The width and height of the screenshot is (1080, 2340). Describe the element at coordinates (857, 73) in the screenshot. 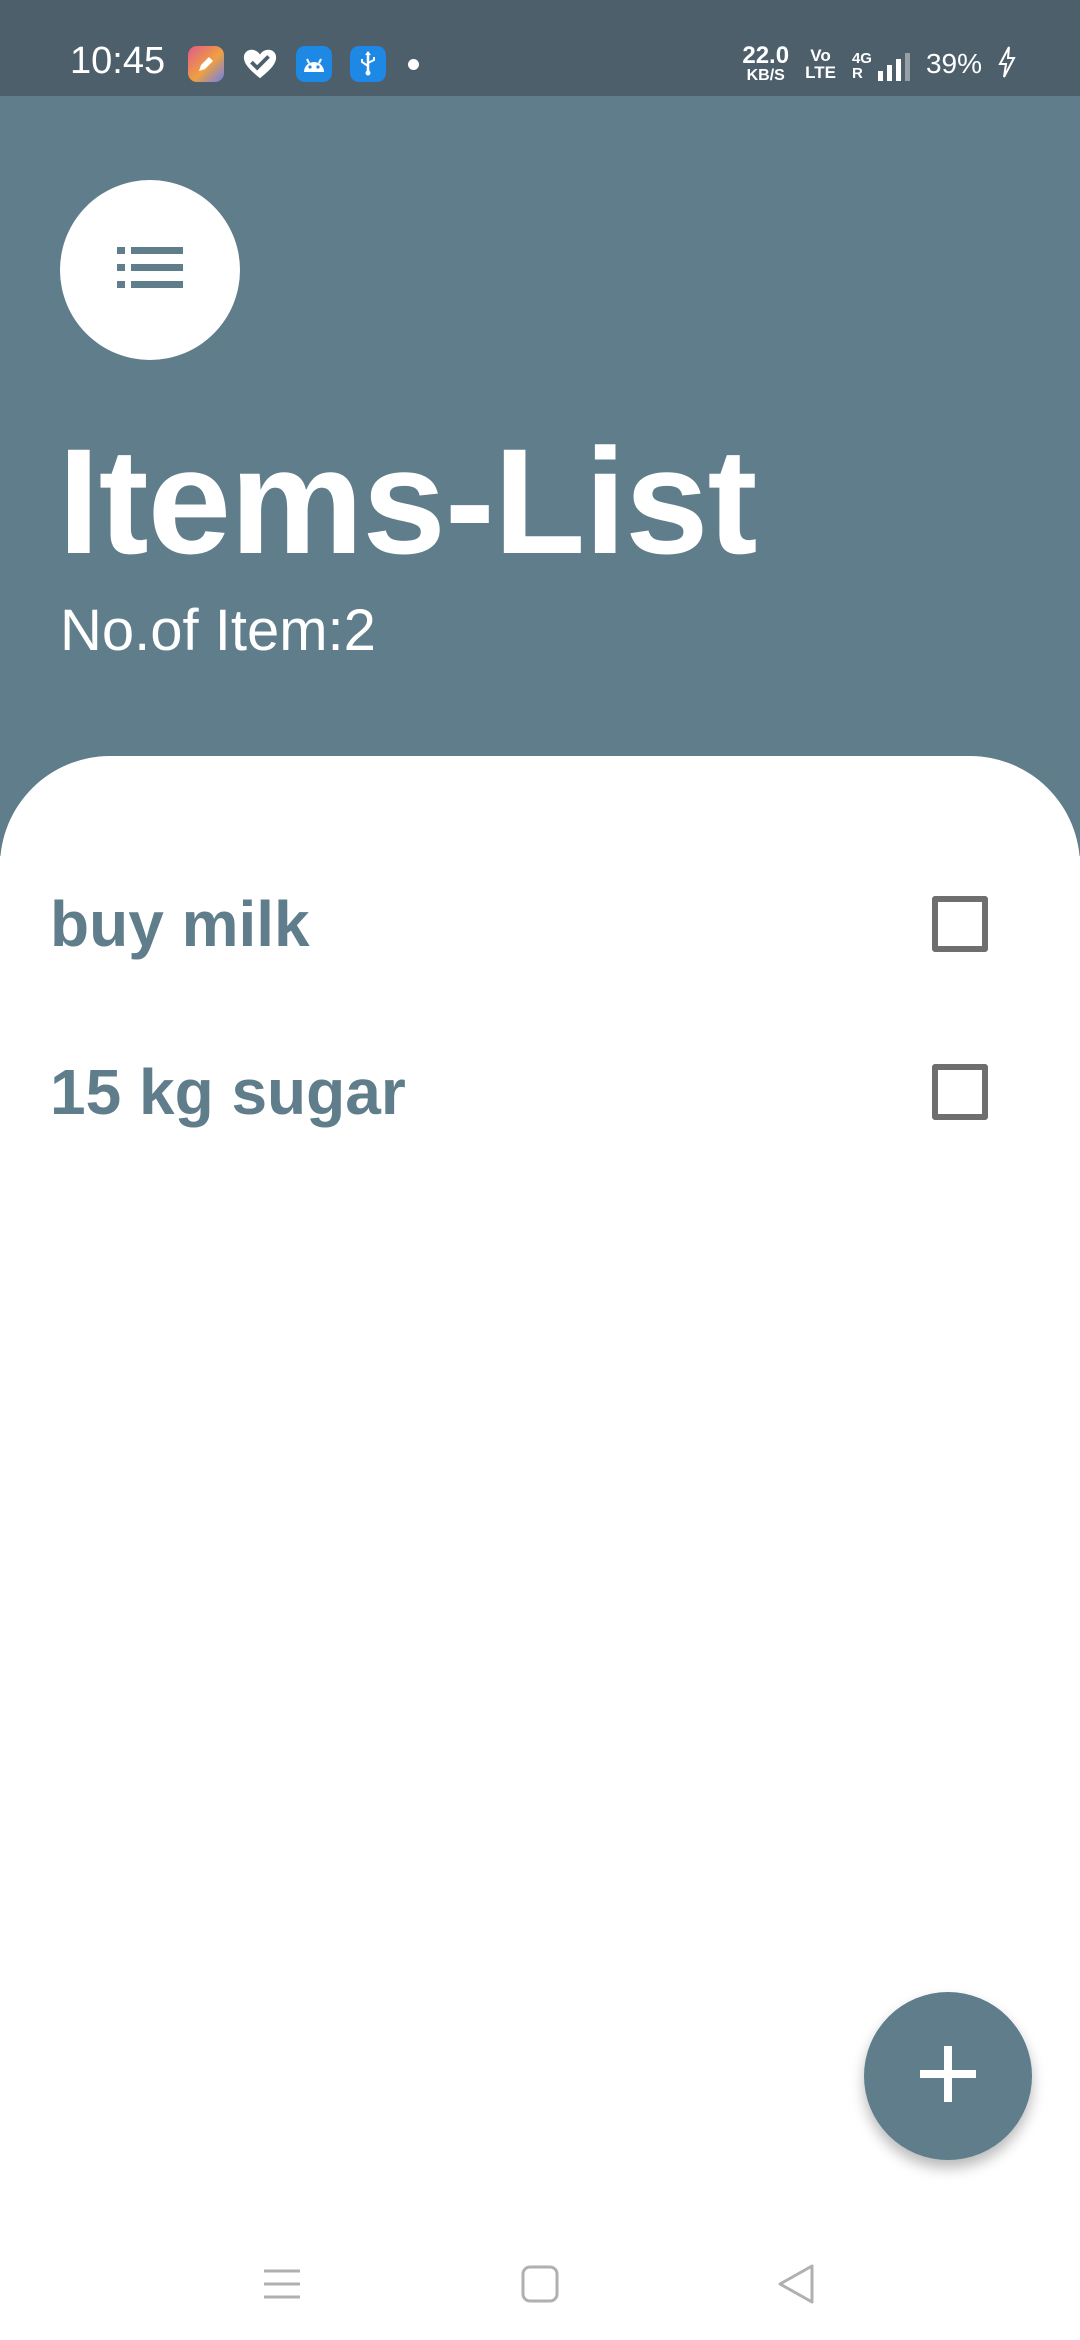

I see `network-bottom: R` at that location.